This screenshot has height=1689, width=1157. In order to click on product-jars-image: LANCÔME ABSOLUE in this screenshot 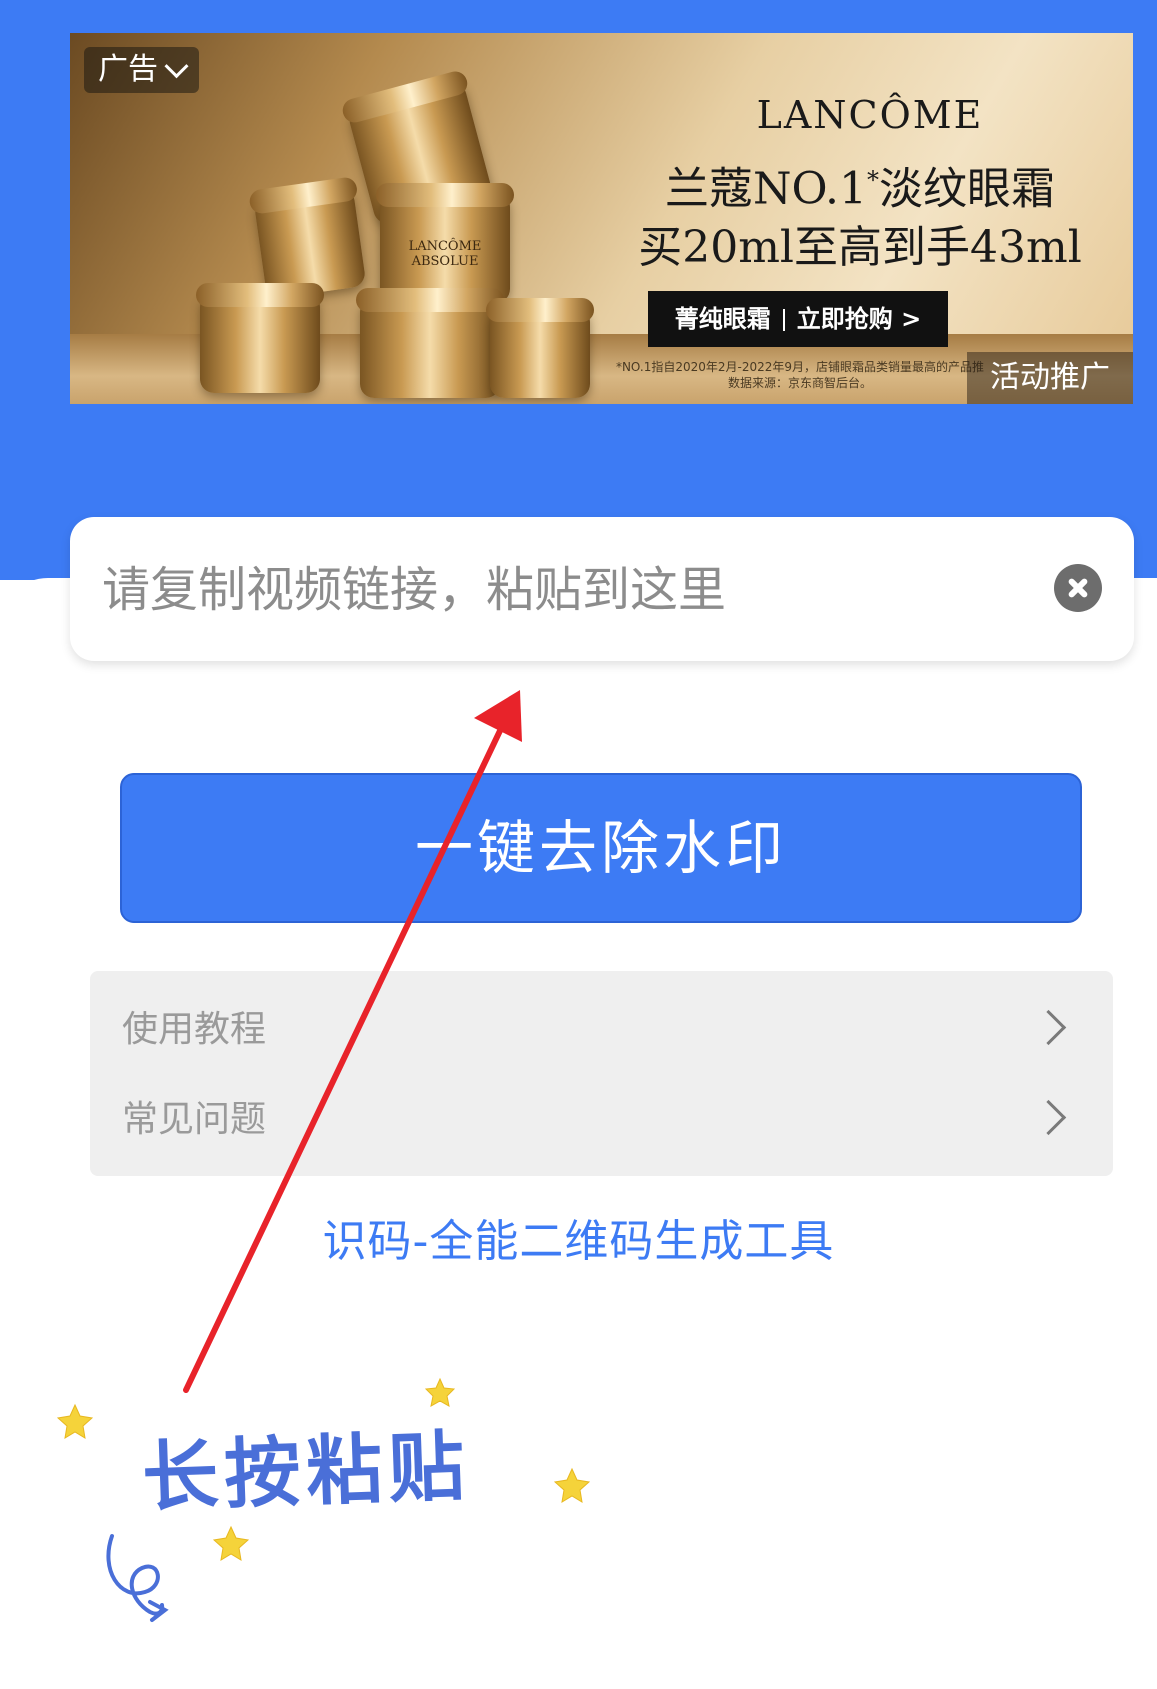, I will do `click(395, 228)`.